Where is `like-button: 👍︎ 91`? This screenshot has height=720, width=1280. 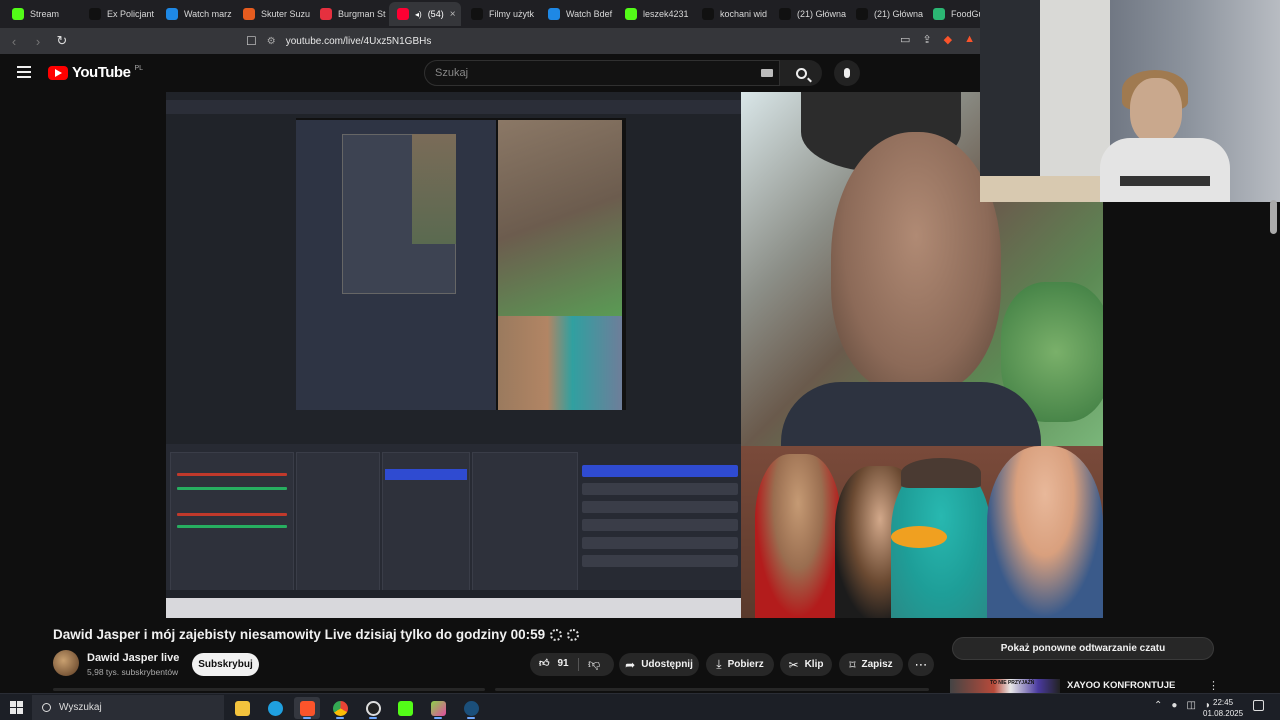
like-button: 👍︎ 91 is located at coordinates (554, 663).